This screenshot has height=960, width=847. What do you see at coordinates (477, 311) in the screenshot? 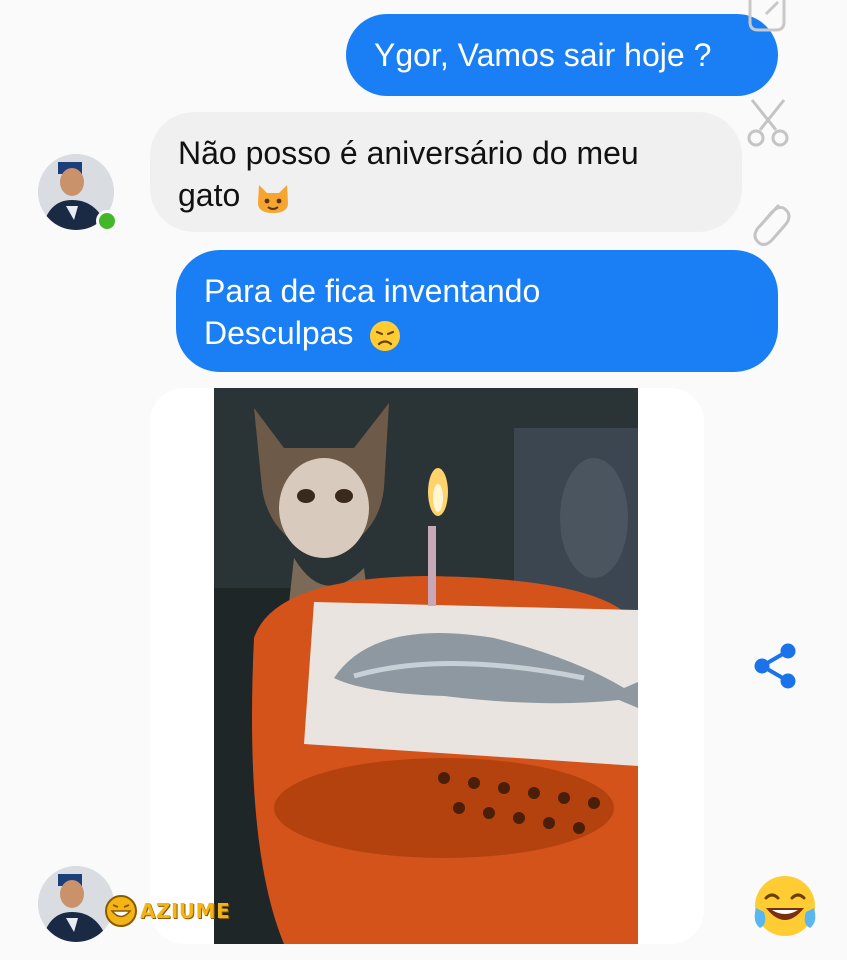
I see `outgoing-message-bubble: Para de fica inventando Desculpas` at bounding box center [477, 311].